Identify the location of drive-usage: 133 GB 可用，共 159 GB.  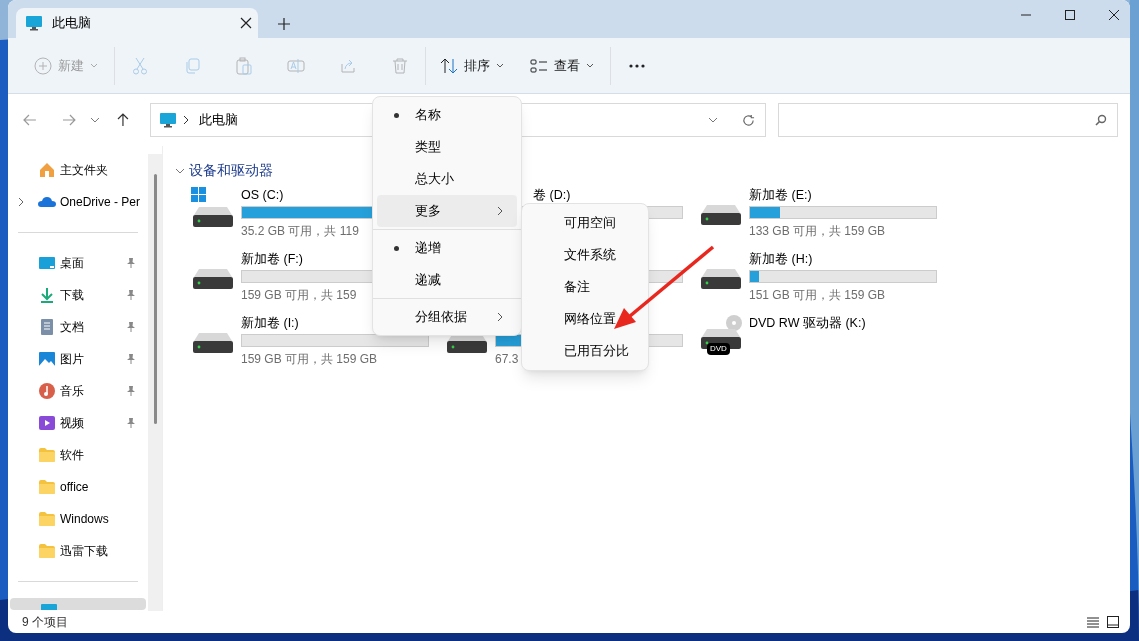
(817, 231).